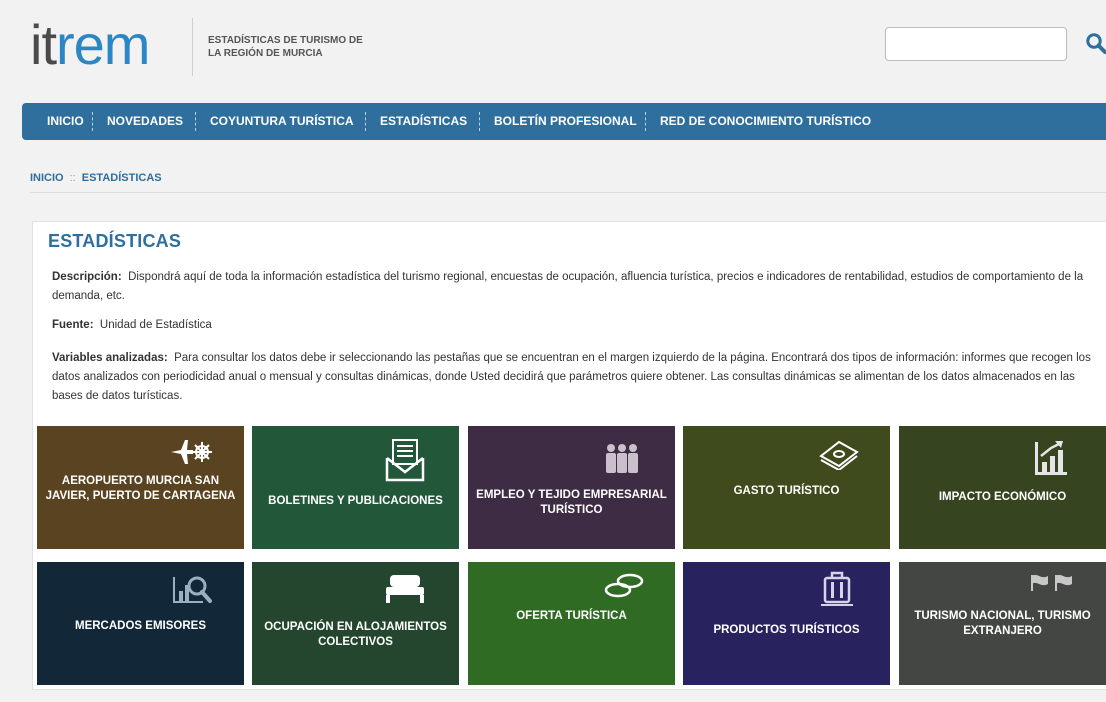 The image size is (1106, 702). Describe the element at coordinates (405, 589) in the screenshot. I see `bed-icon` at that location.